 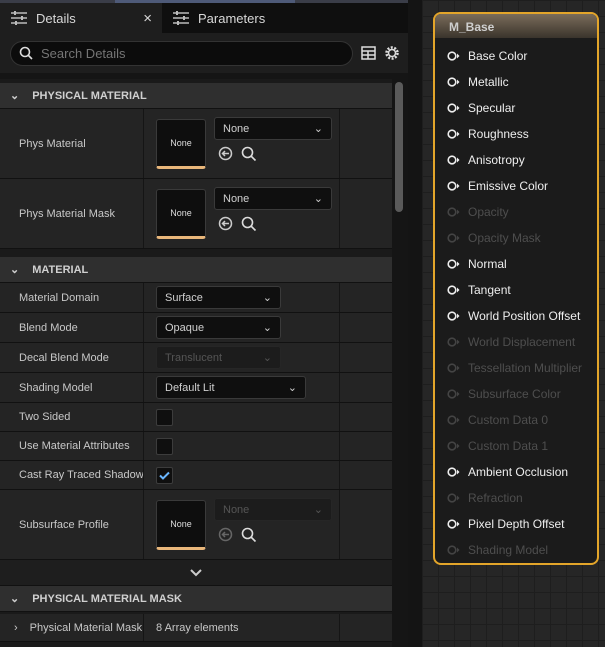 What do you see at coordinates (399, 147) in the screenshot?
I see `scrollbar` at bounding box center [399, 147].